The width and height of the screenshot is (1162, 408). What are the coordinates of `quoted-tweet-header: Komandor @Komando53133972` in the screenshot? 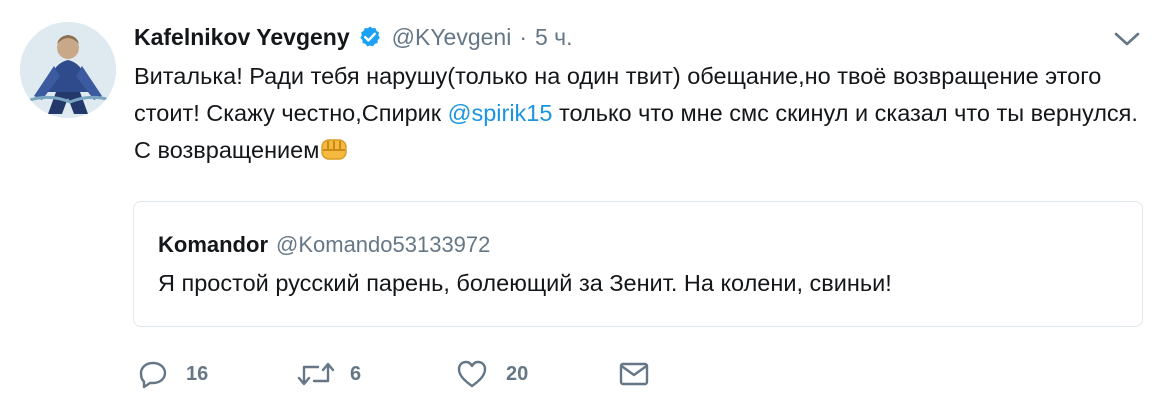 It's located at (324, 245).